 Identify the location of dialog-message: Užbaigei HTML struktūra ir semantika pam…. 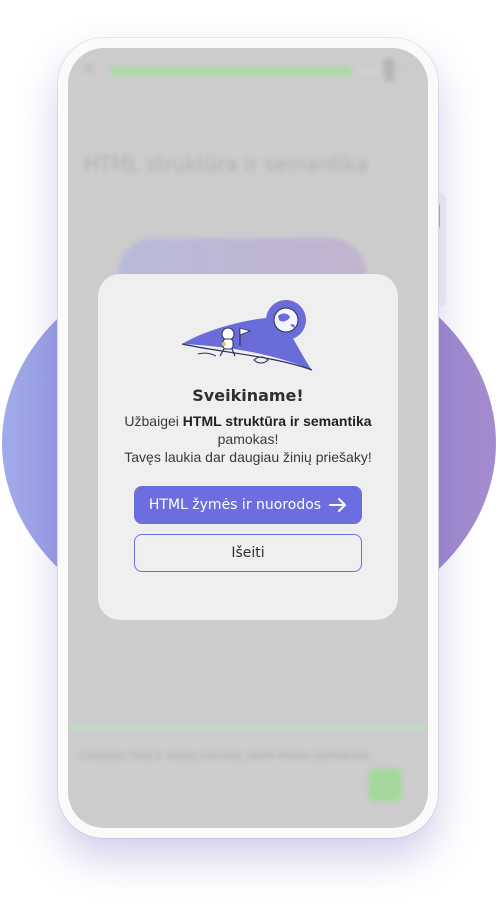
(248, 439).